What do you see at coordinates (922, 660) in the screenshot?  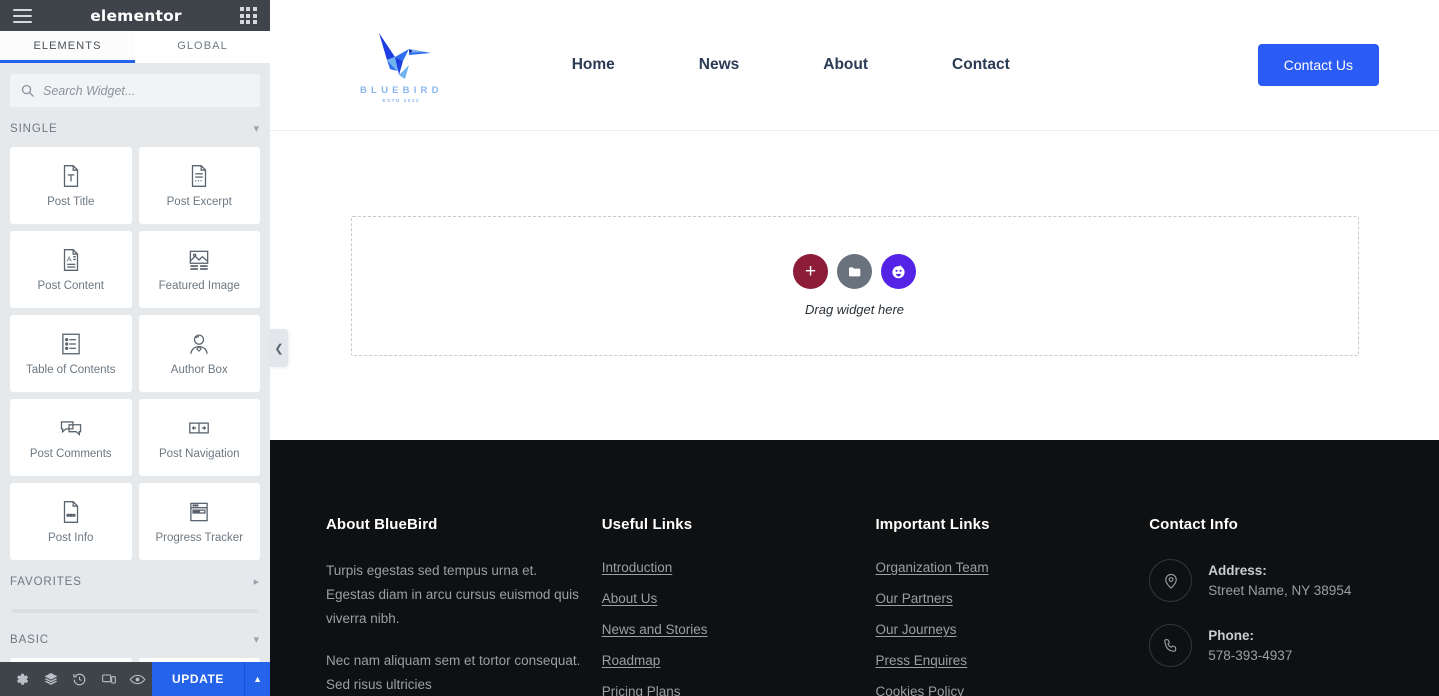 I see `footer-link: Press Enquires` at bounding box center [922, 660].